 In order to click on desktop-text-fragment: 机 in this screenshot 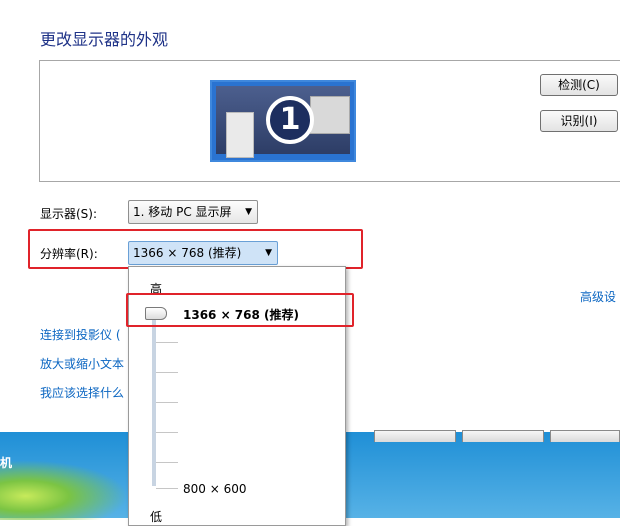, I will do `click(6, 463)`.